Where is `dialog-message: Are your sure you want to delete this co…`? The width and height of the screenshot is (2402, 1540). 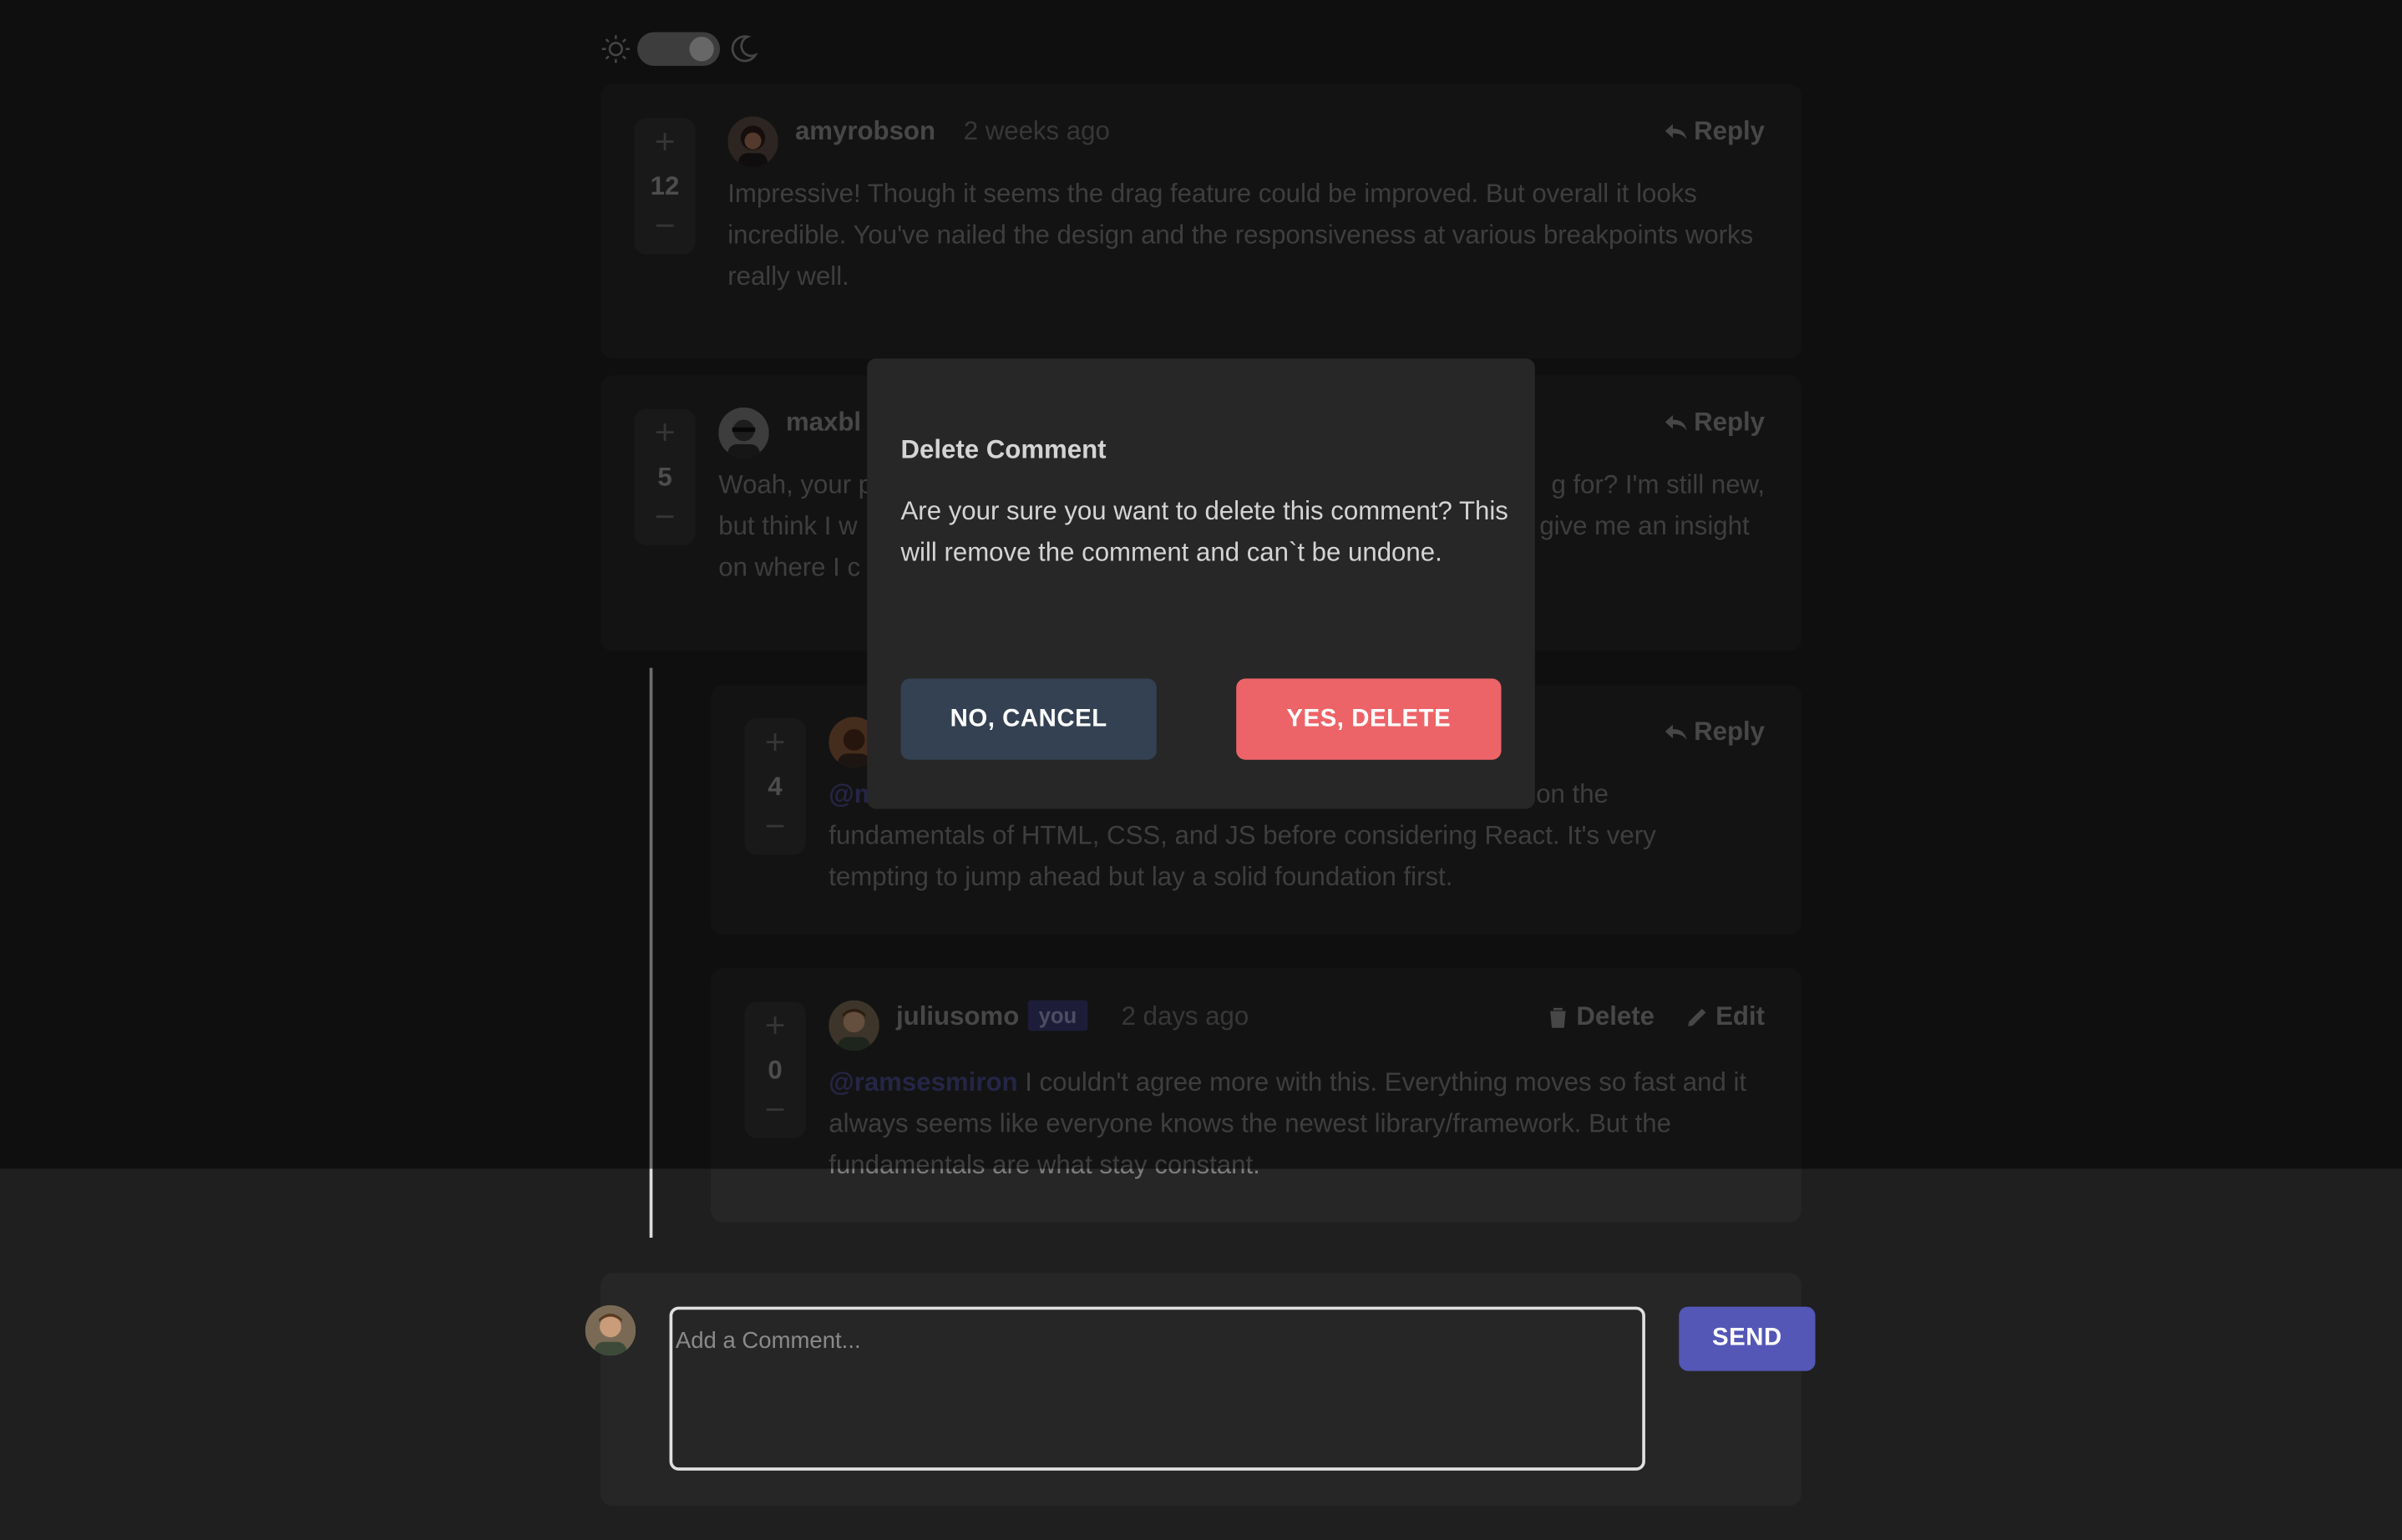 dialog-message: Are your sure you want to delete this co… is located at coordinates (1204, 531).